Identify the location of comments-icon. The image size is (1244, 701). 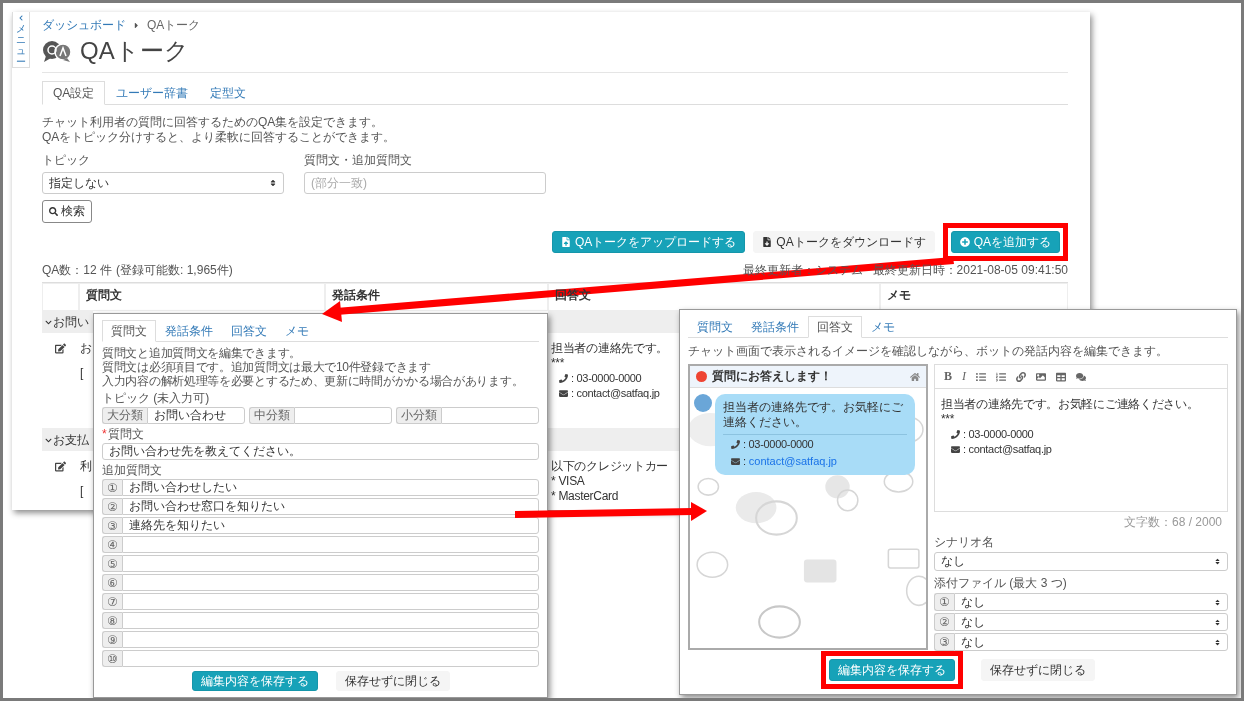
(1081, 376).